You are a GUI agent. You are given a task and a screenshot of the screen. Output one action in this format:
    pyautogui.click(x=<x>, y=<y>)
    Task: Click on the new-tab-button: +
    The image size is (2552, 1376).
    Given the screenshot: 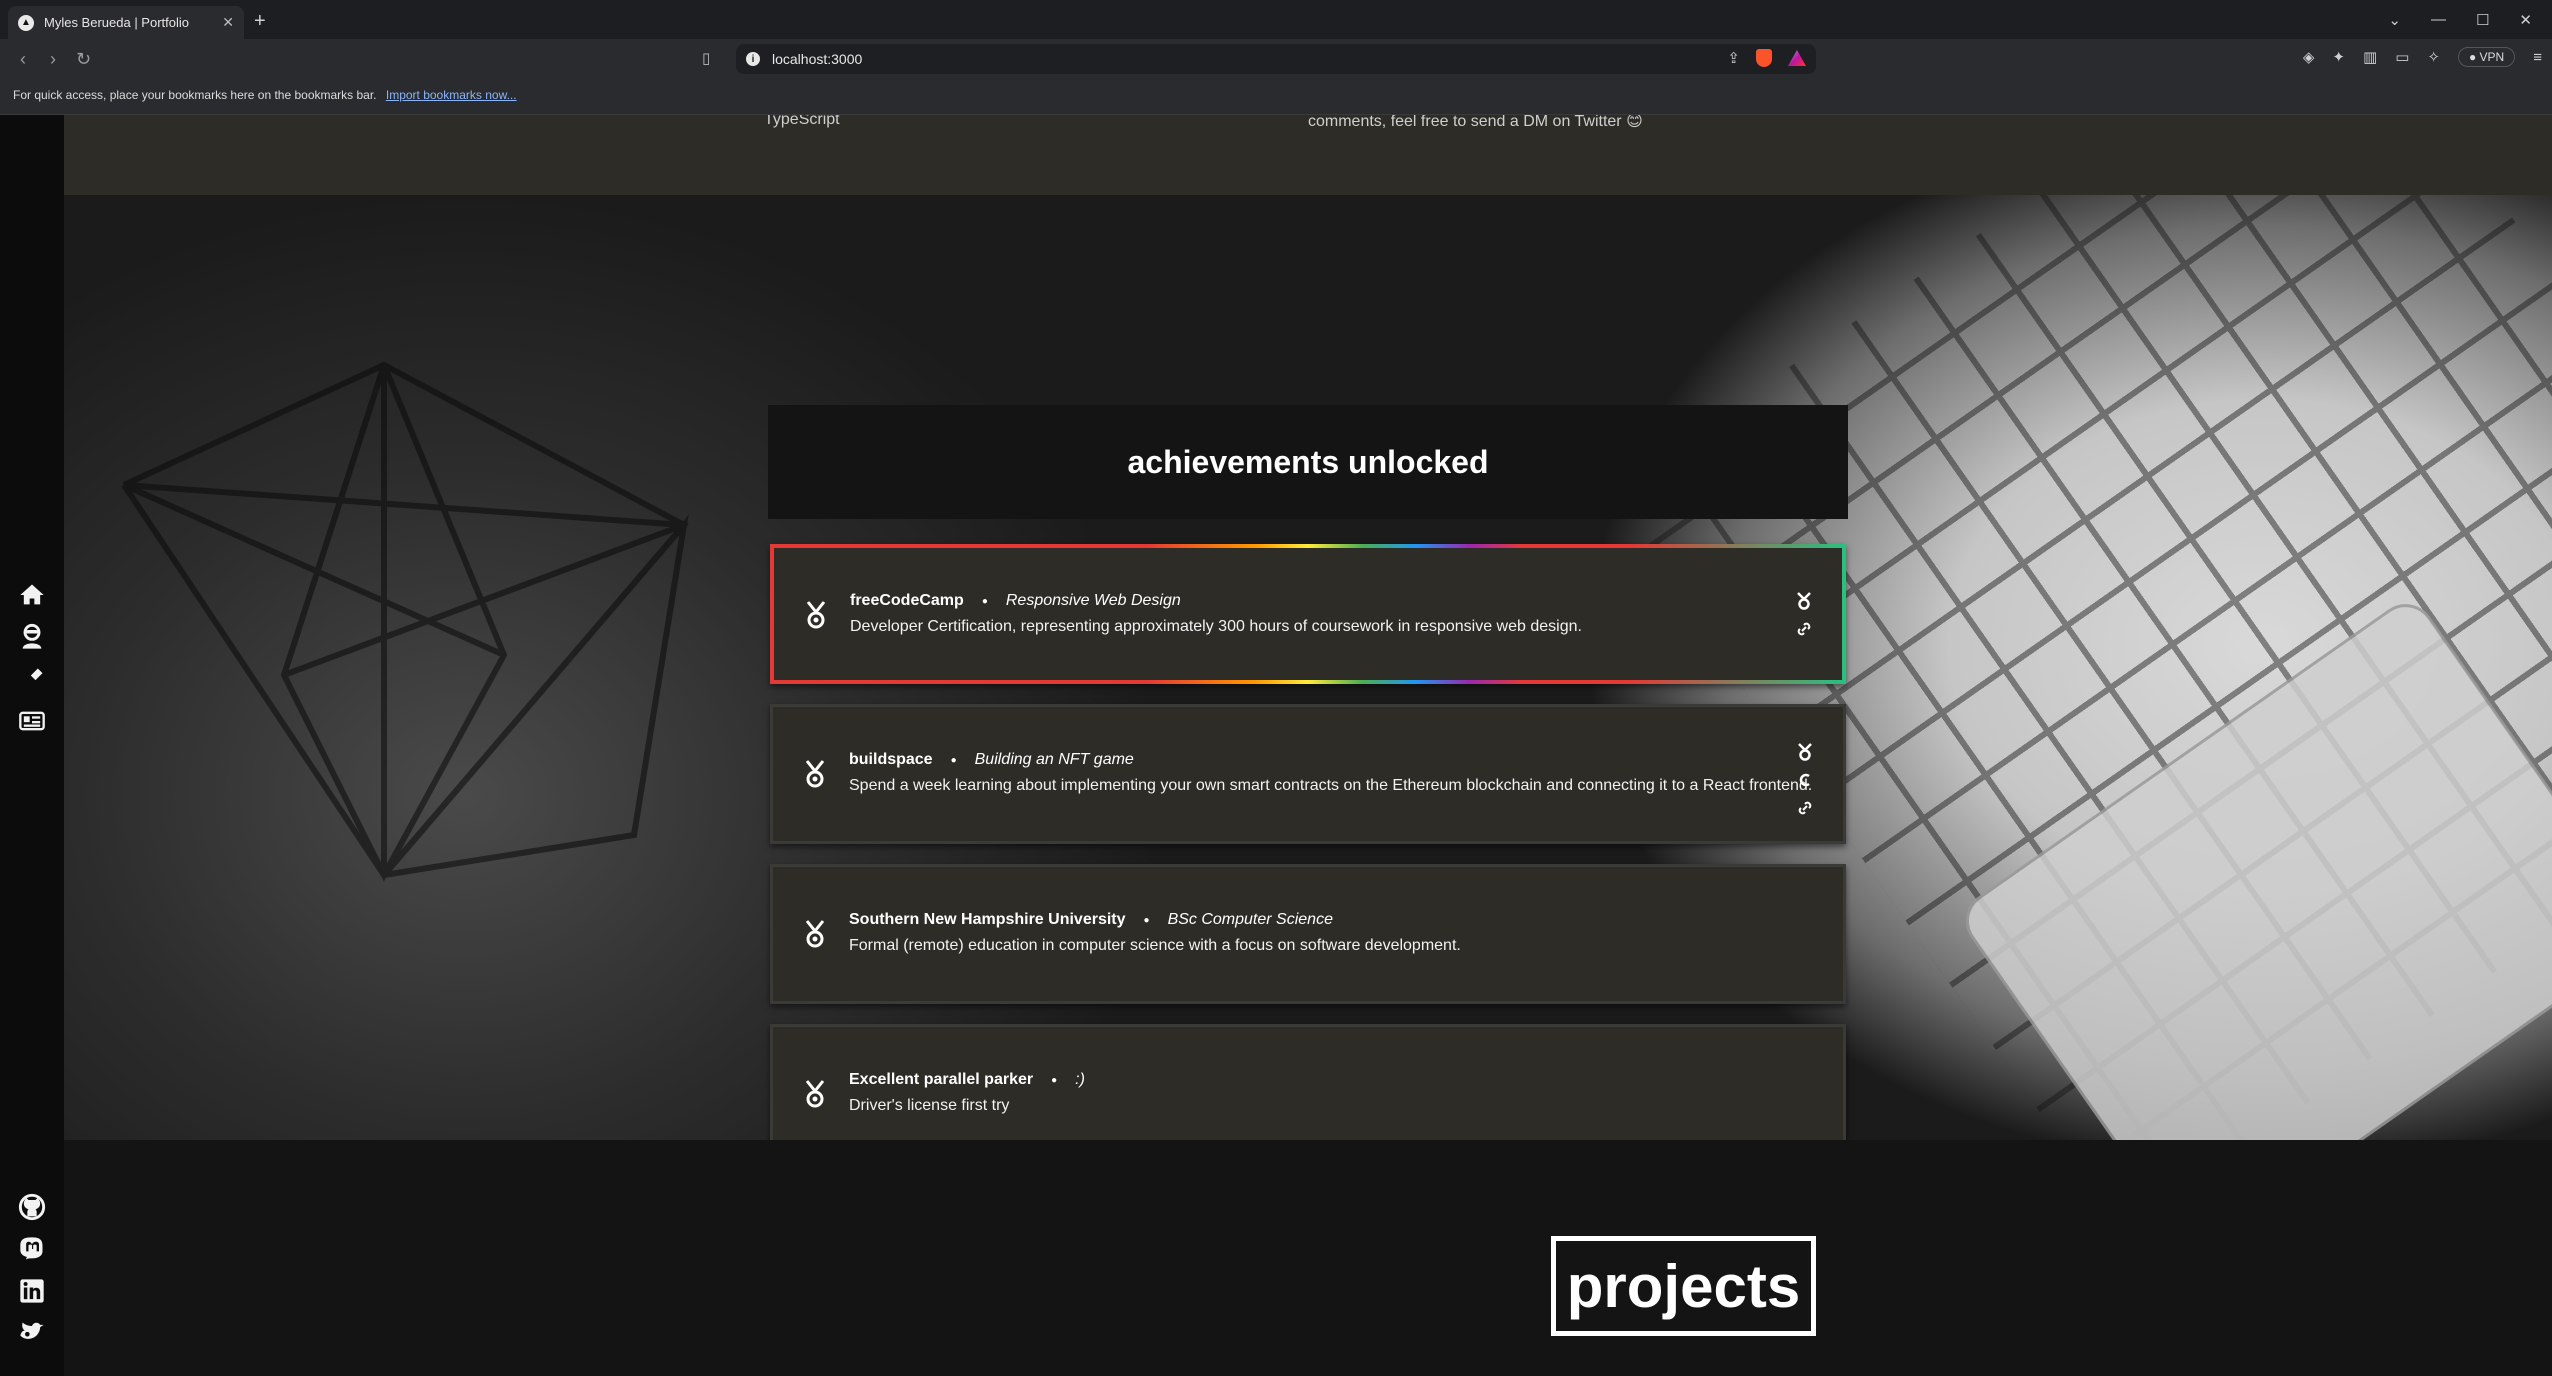 What is the action you would take?
    pyautogui.click(x=260, y=21)
    